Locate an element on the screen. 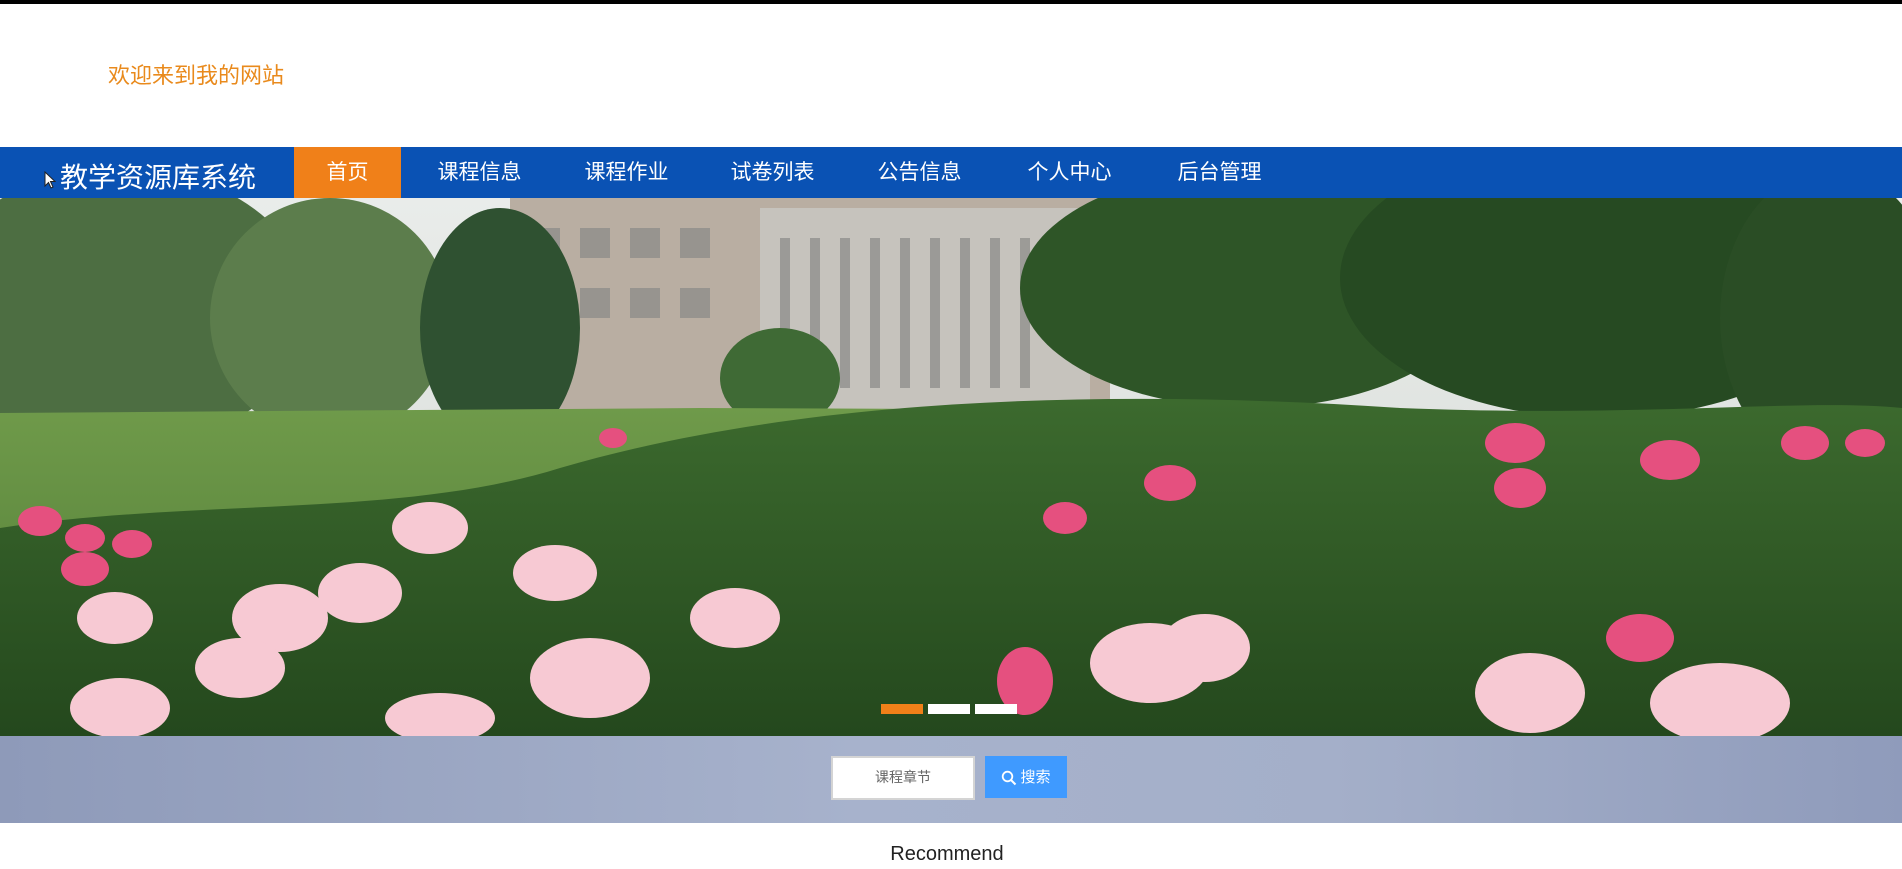 This screenshot has width=1902, height=869. nav-item-announcements: 公告信息 is located at coordinates (919, 172).